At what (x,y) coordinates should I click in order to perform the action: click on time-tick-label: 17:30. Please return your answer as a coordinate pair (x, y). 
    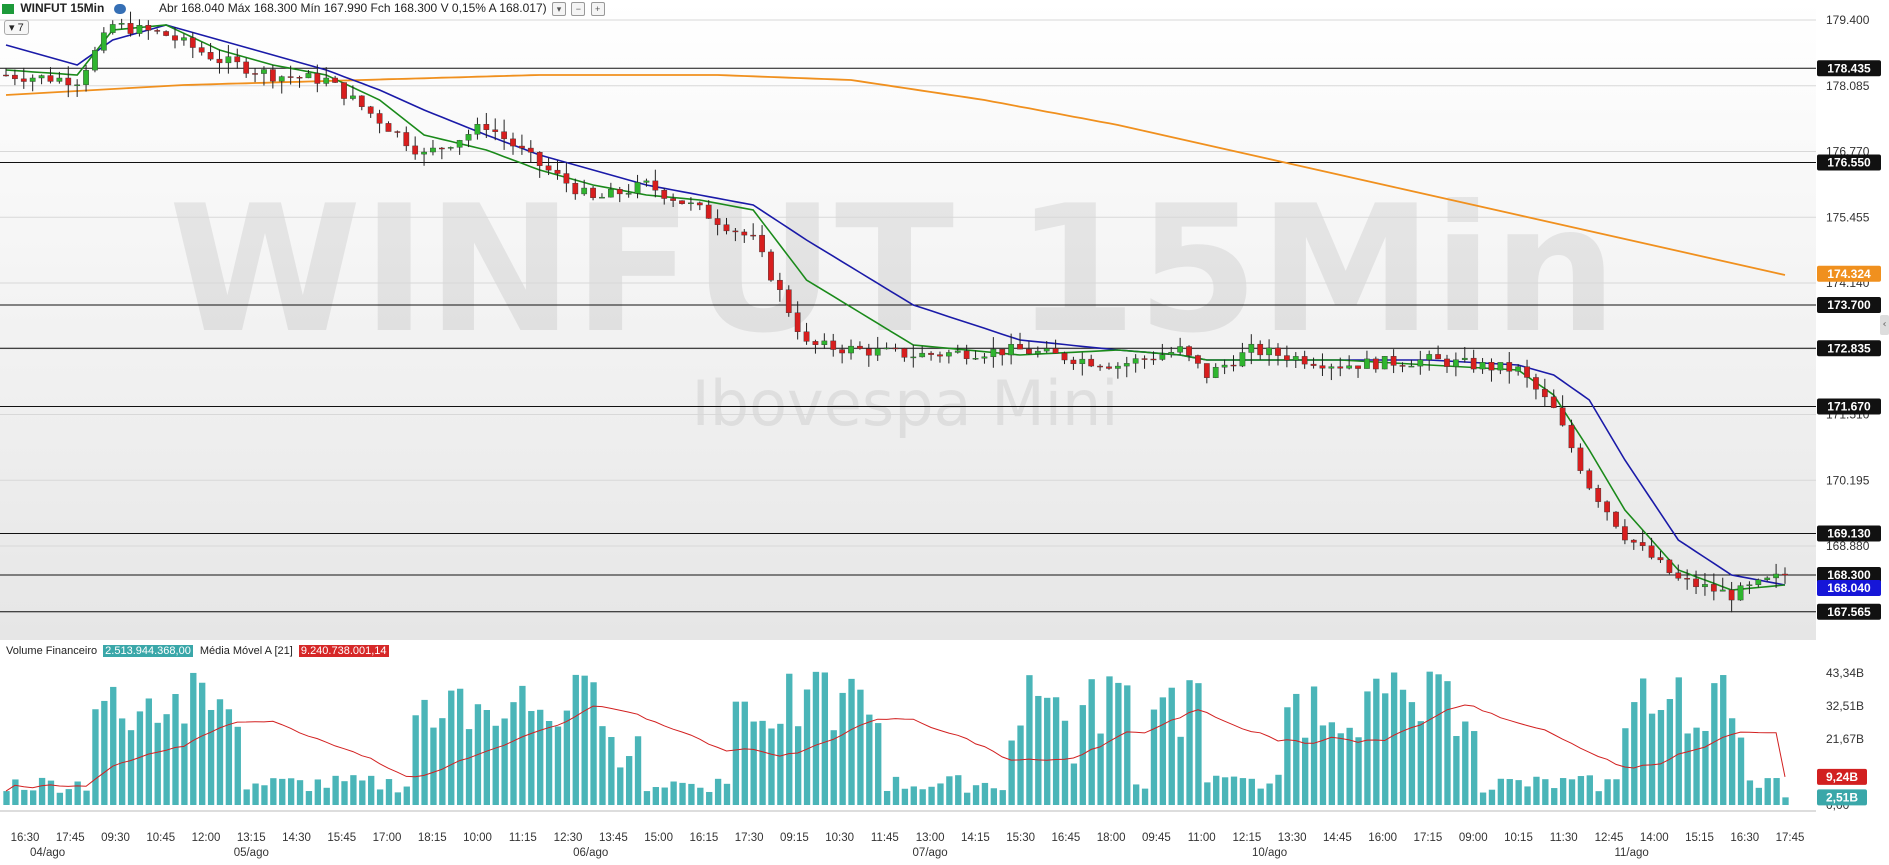
    Looking at the image, I should click on (749, 838).